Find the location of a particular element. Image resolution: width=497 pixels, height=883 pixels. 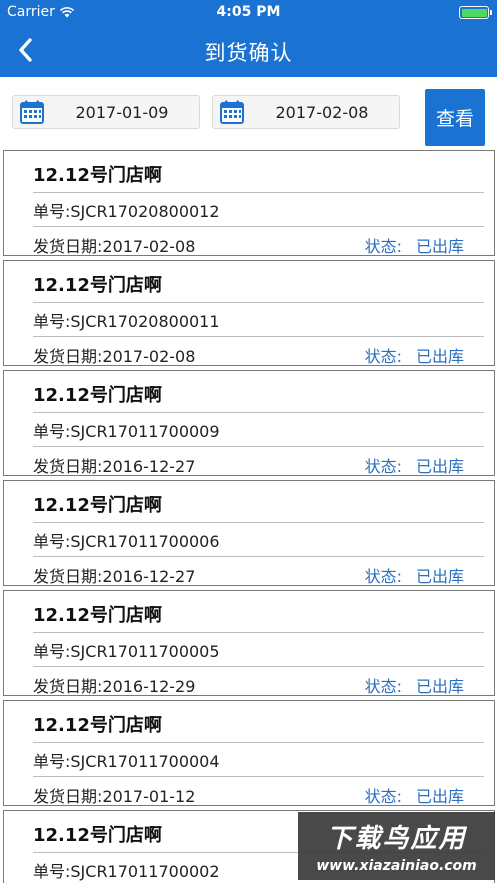

page-title: 到货确认 is located at coordinates (248, 53).